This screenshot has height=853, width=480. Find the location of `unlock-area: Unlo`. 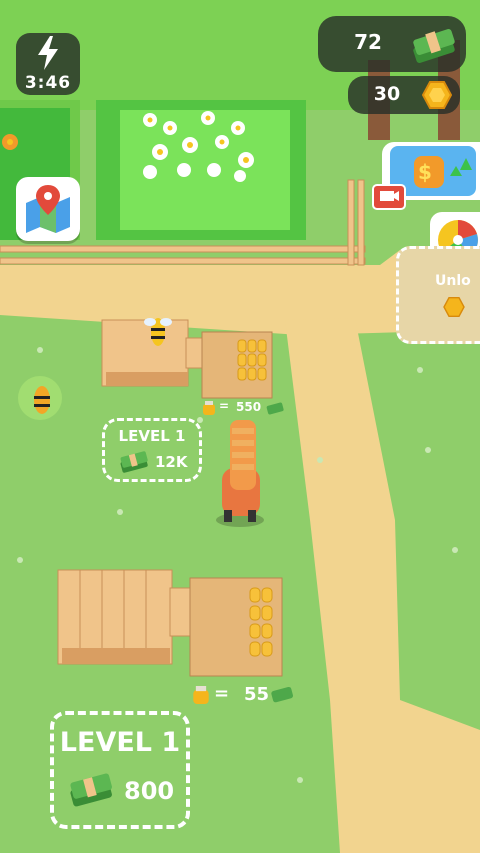

unlock-area: Unlo is located at coordinates (438, 295).